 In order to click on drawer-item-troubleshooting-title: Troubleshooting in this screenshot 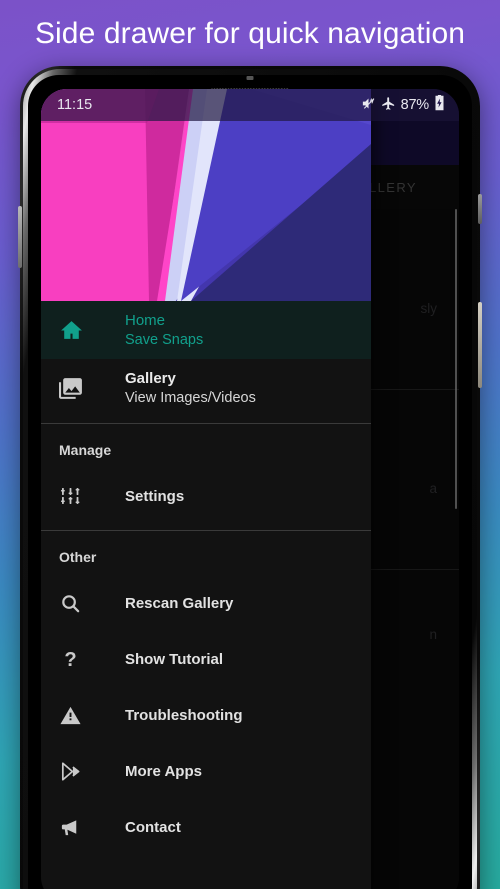, I will do `click(184, 715)`.